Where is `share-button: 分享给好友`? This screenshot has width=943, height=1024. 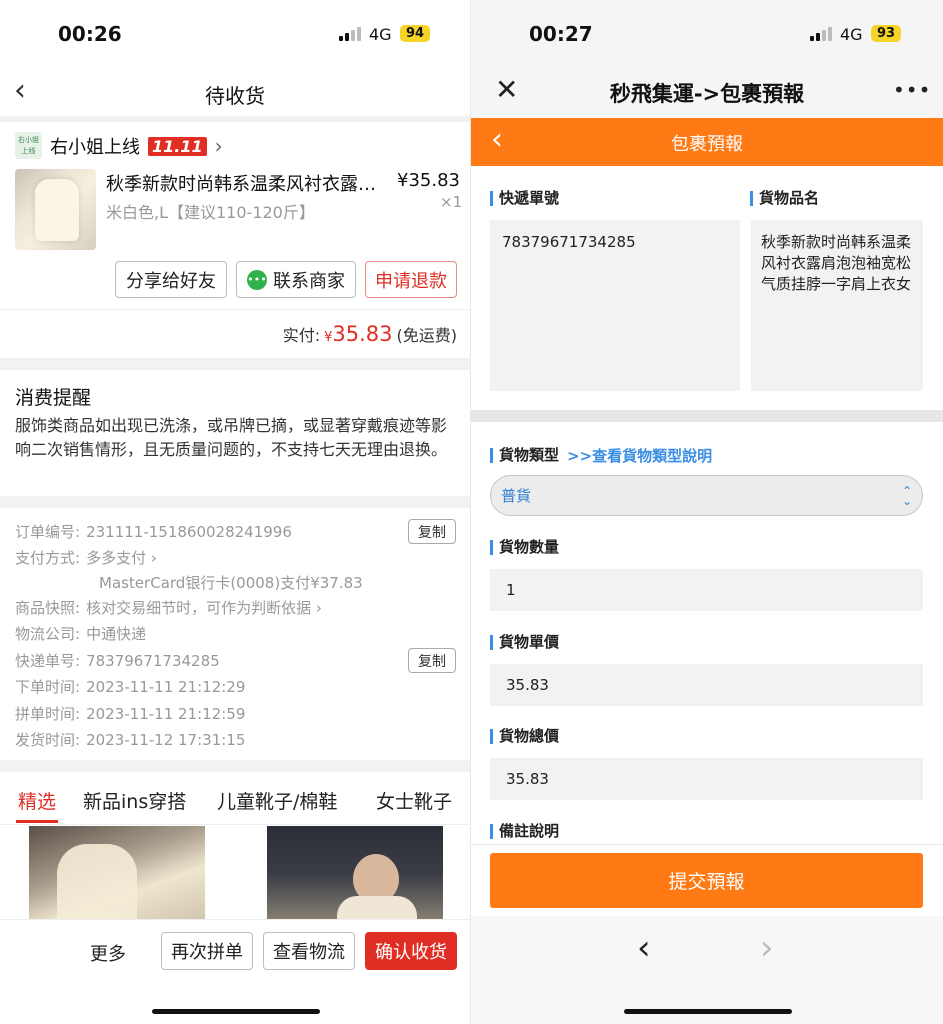 share-button: 分享给好友 is located at coordinates (171, 279).